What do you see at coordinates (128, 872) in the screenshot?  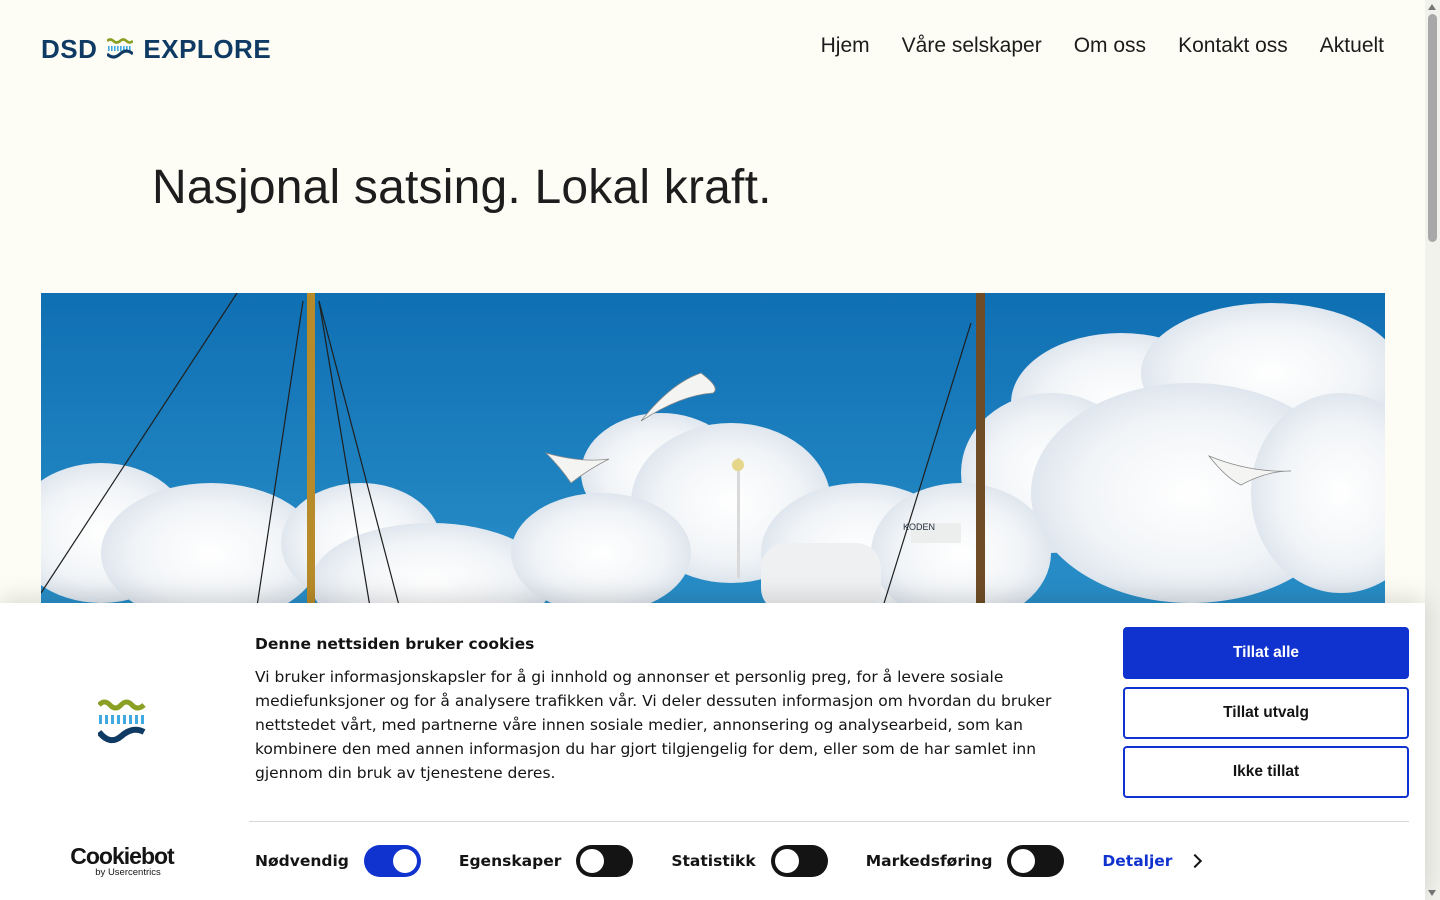 I see `cookiebot-by: by Usercentrics` at bounding box center [128, 872].